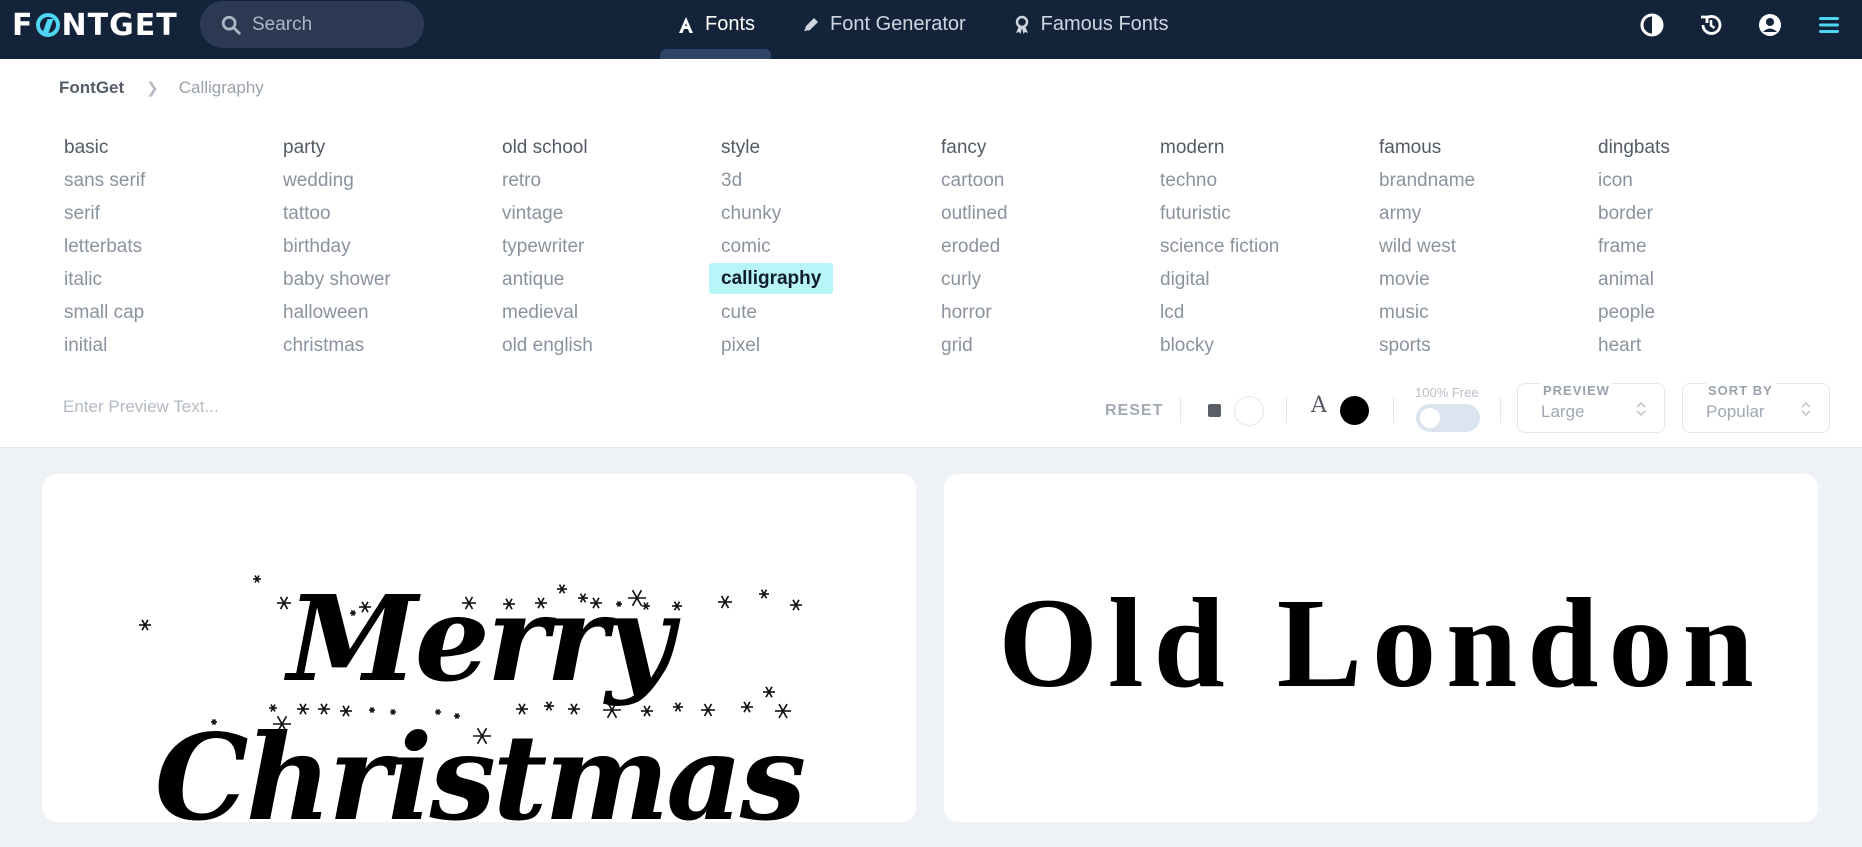 The image size is (1862, 847). I want to click on fontget-logo: F NTGET, so click(95, 25).